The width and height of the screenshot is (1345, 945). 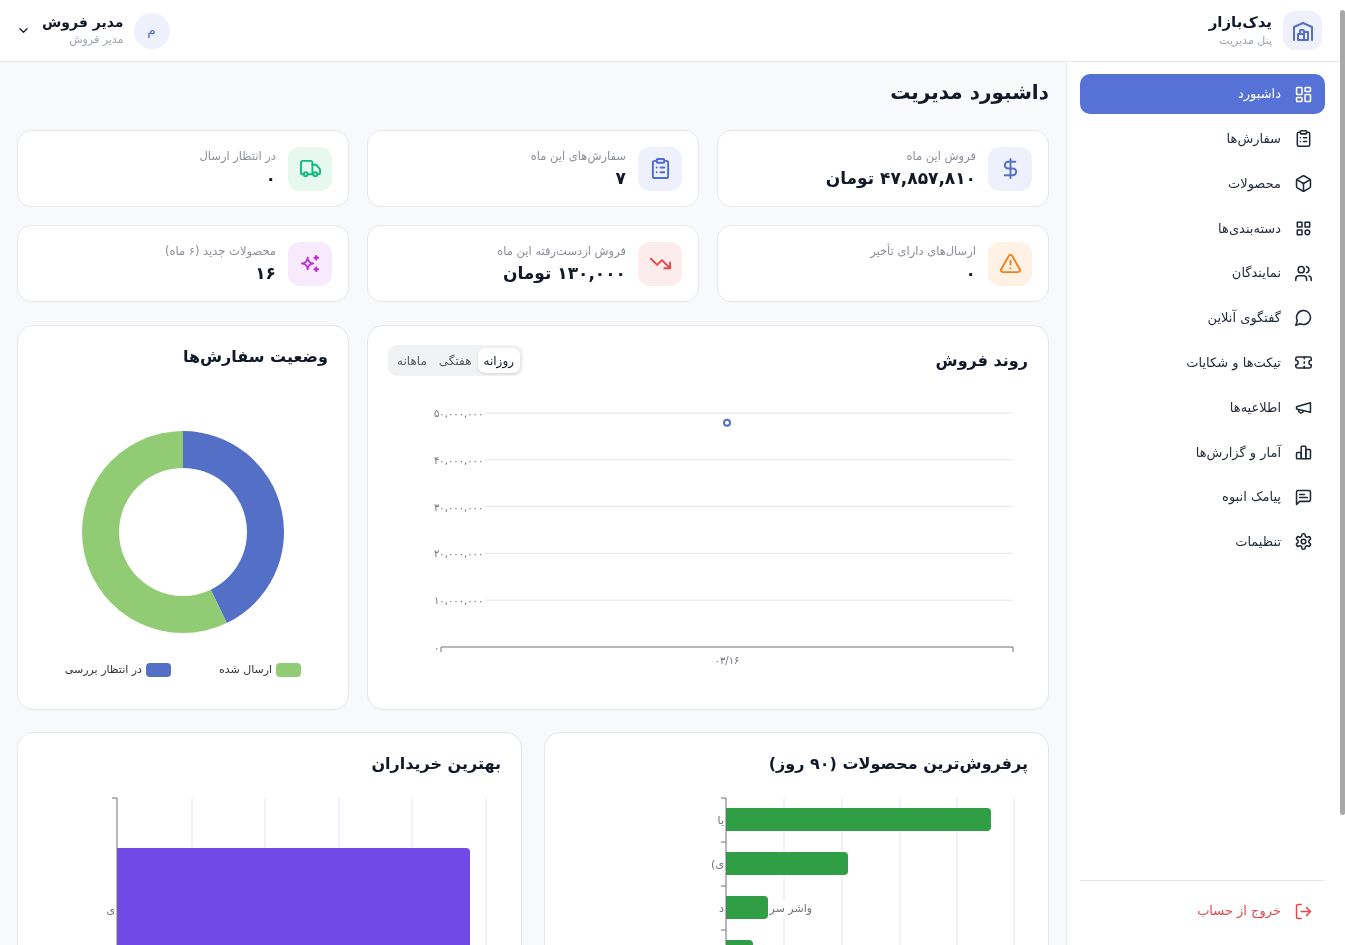 I want to click on page-title: داشبورد مدیریت, so click(x=969, y=92).